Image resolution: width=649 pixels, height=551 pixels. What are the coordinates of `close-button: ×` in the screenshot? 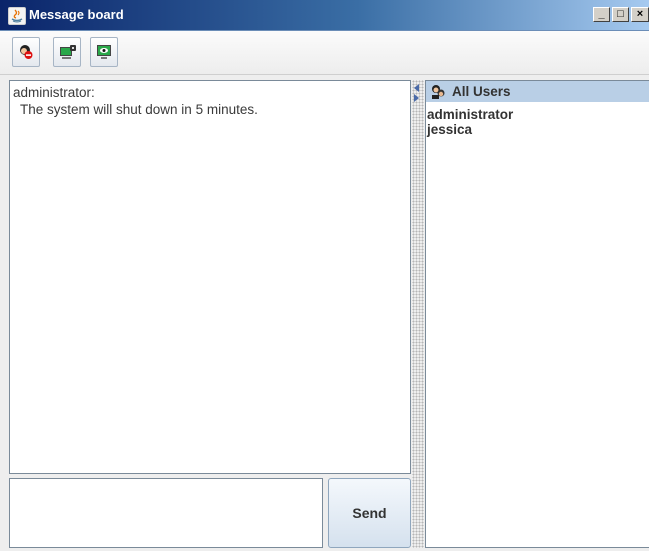 It's located at (640, 14).